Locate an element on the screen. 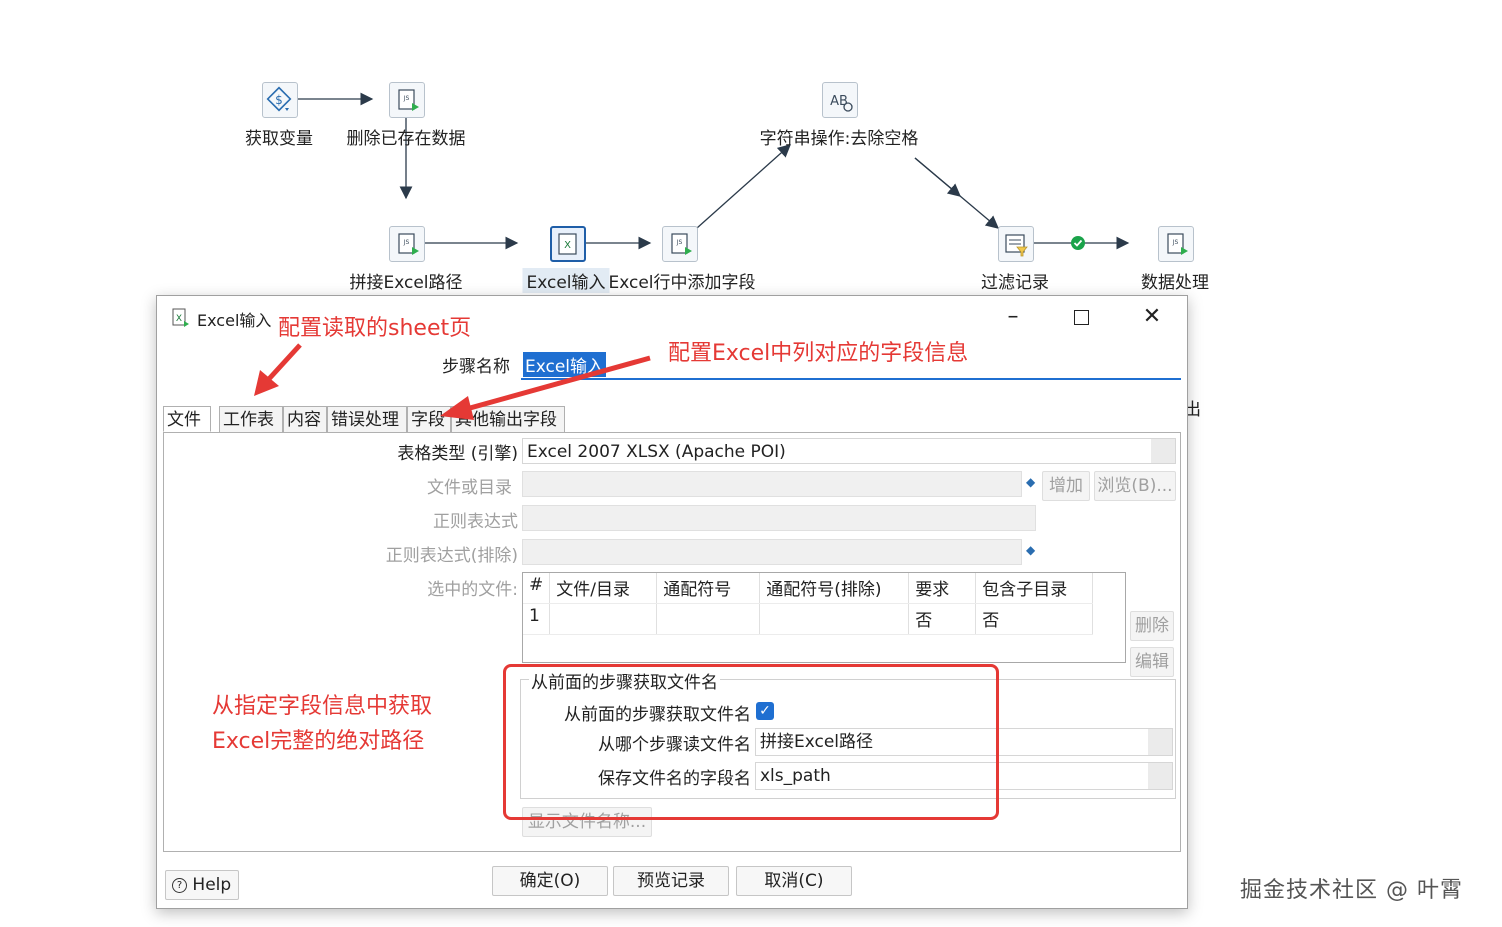  edit-button: 编辑 is located at coordinates (1152, 662).